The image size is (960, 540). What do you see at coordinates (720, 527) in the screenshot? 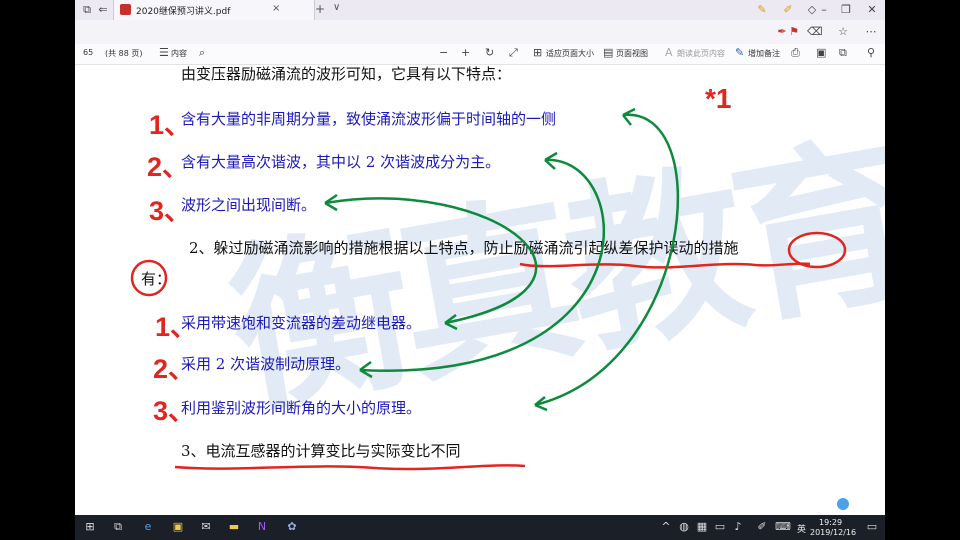
I see `network-icon: ▭` at bounding box center [720, 527].